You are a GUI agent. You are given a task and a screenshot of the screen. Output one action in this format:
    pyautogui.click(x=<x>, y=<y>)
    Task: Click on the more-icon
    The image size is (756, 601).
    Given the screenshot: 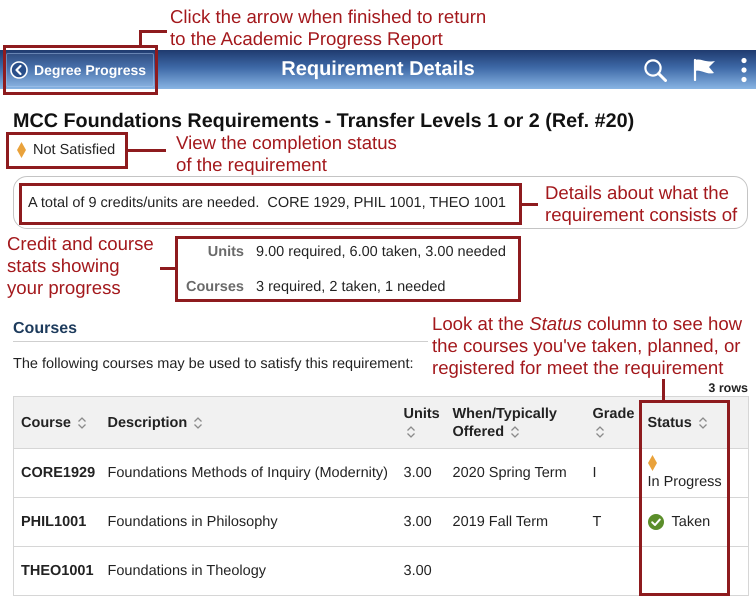 What is the action you would take?
    pyautogui.click(x=744, y=69)
    